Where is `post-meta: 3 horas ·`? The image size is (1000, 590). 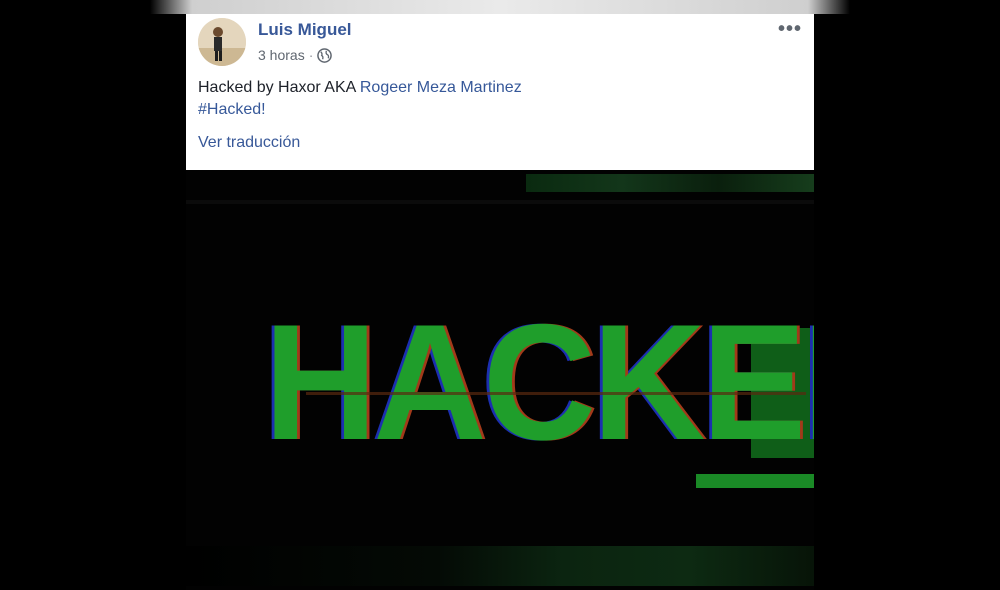 post-meta: 3 horas · is located at coordinates (295, 55).